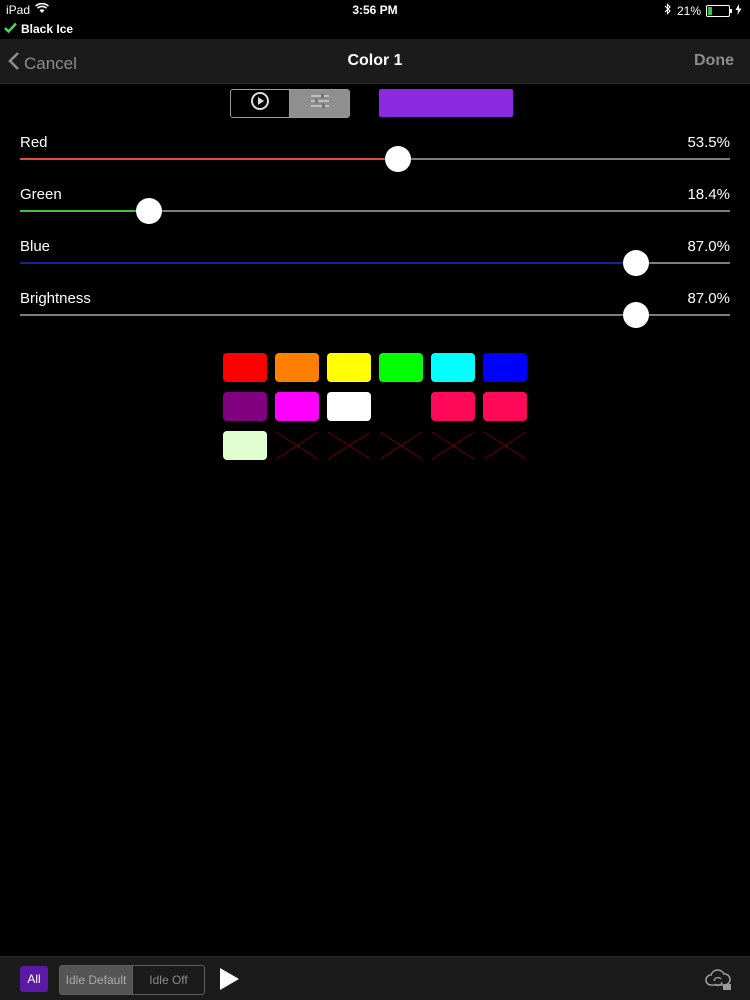  I want to click on slider-label-brightness: Brightness, so click(55, 298).